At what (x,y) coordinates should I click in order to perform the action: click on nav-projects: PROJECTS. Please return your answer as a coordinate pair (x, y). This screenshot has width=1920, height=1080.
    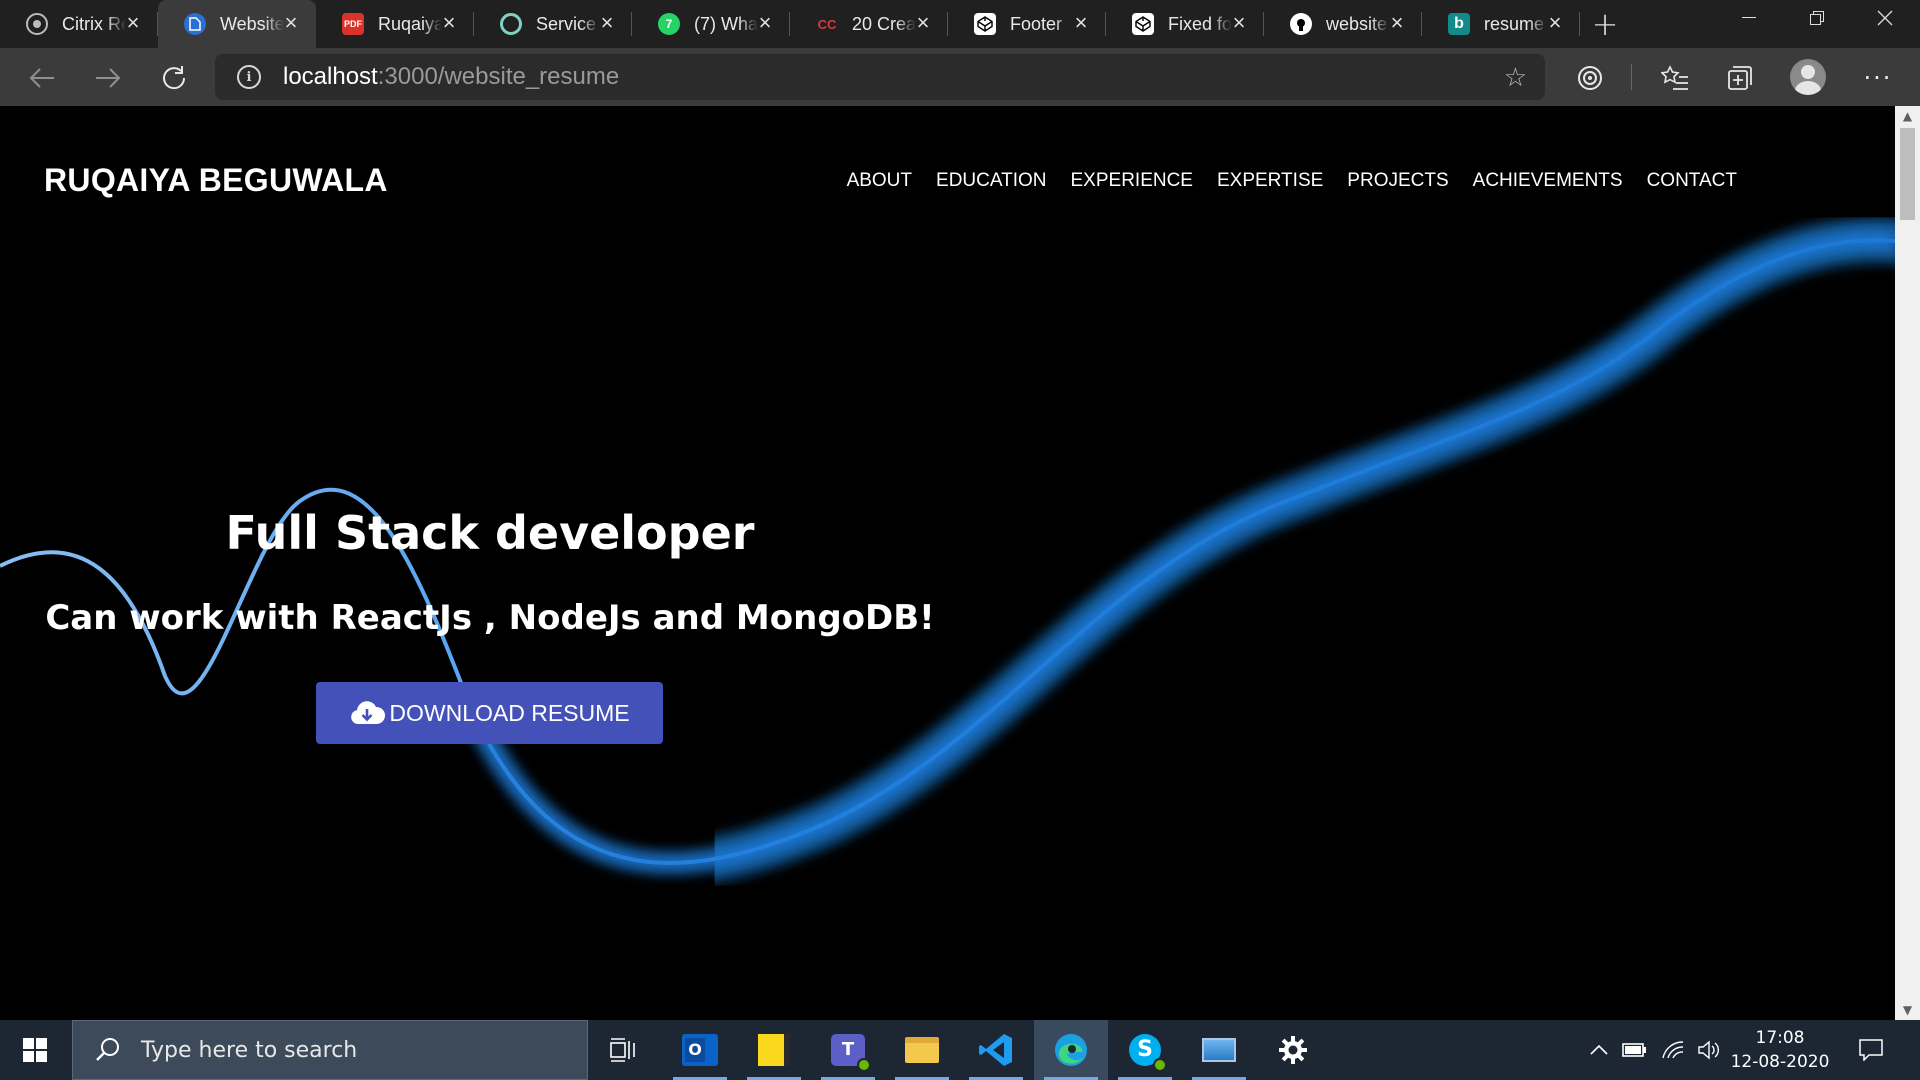
    Looking at the image, I should click on (1397, 181).